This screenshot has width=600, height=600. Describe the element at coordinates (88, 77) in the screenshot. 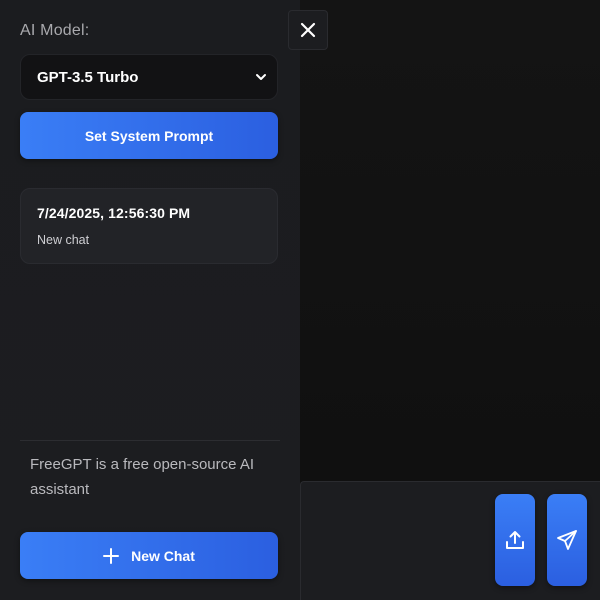

I see `model-select-value: GPT-3.5 Turbo` at that location.